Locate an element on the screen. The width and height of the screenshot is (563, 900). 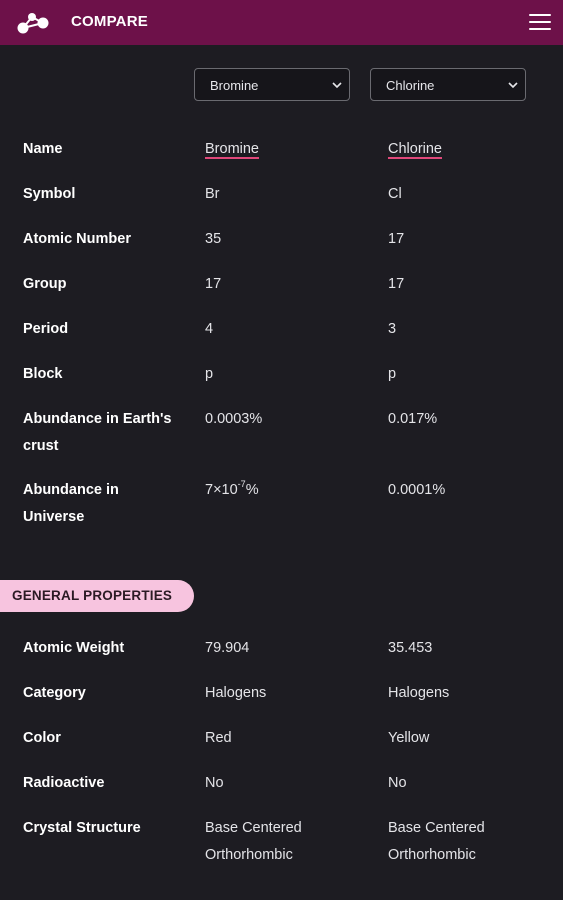
row-label-name: Name is located at coordinates (43, 149).